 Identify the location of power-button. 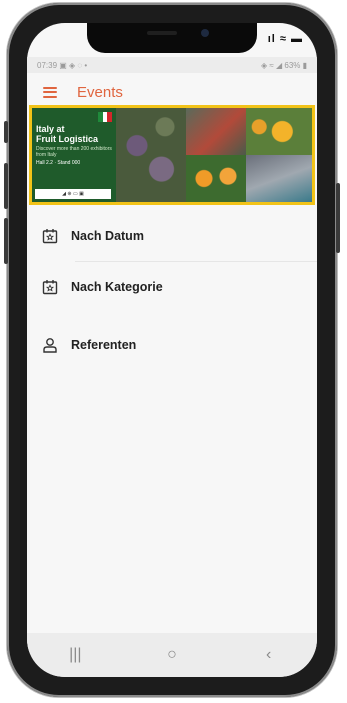
(338, 218).